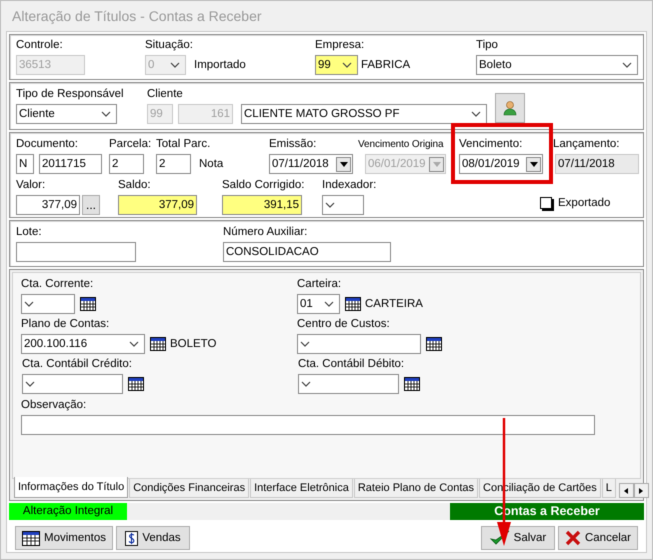 The width and height of the screenshot is (653, 560). What do you see at coordinates (609, 488) in the screenshot?
I see `tab: L` at bounding box center [609, 488].